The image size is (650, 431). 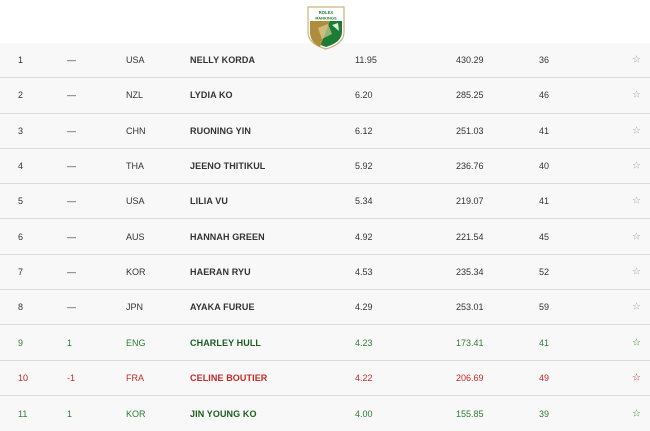 I want to click on player-name-link: HAERAN RYU, so click(x=220, y=272).